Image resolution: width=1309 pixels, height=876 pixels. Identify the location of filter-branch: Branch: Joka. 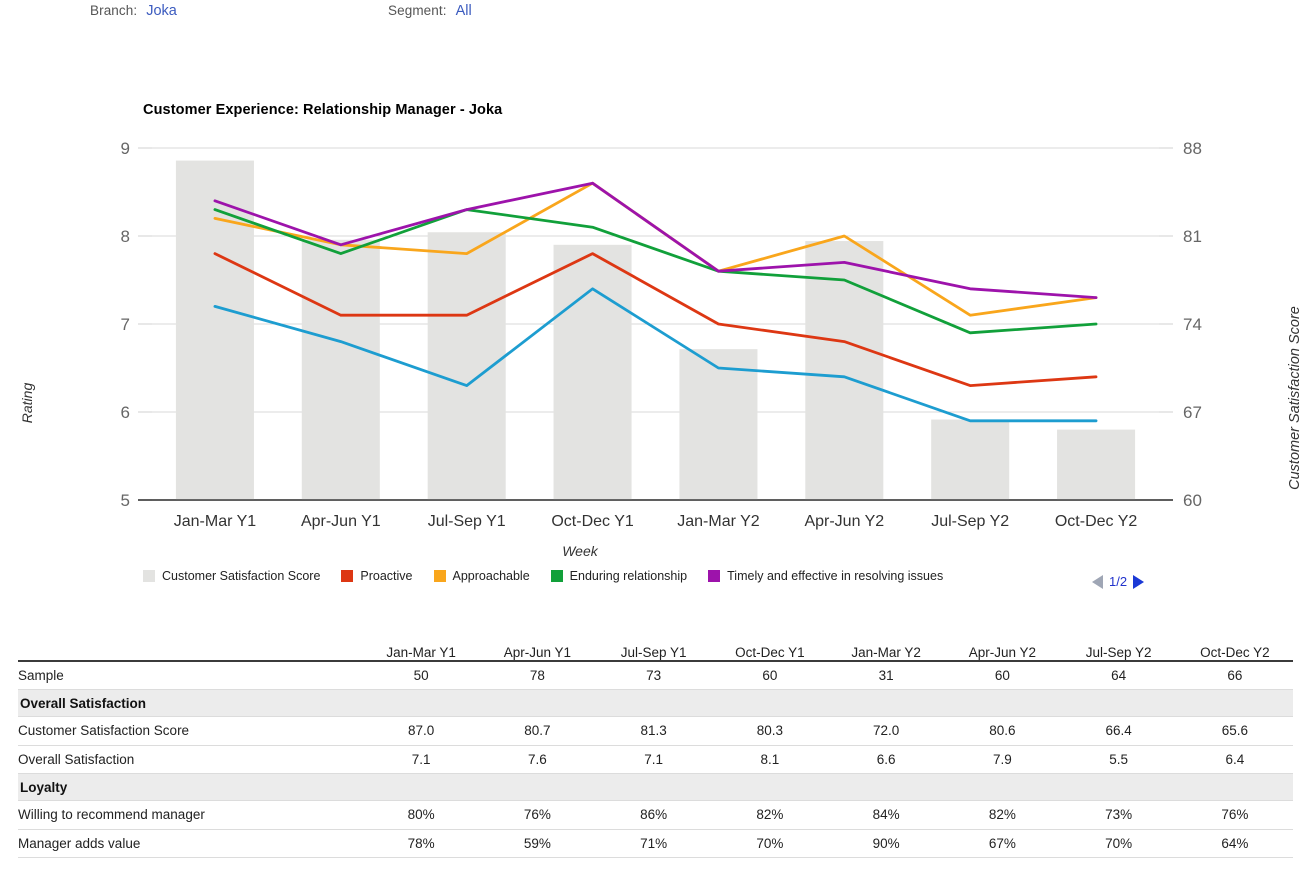
(133, 11).